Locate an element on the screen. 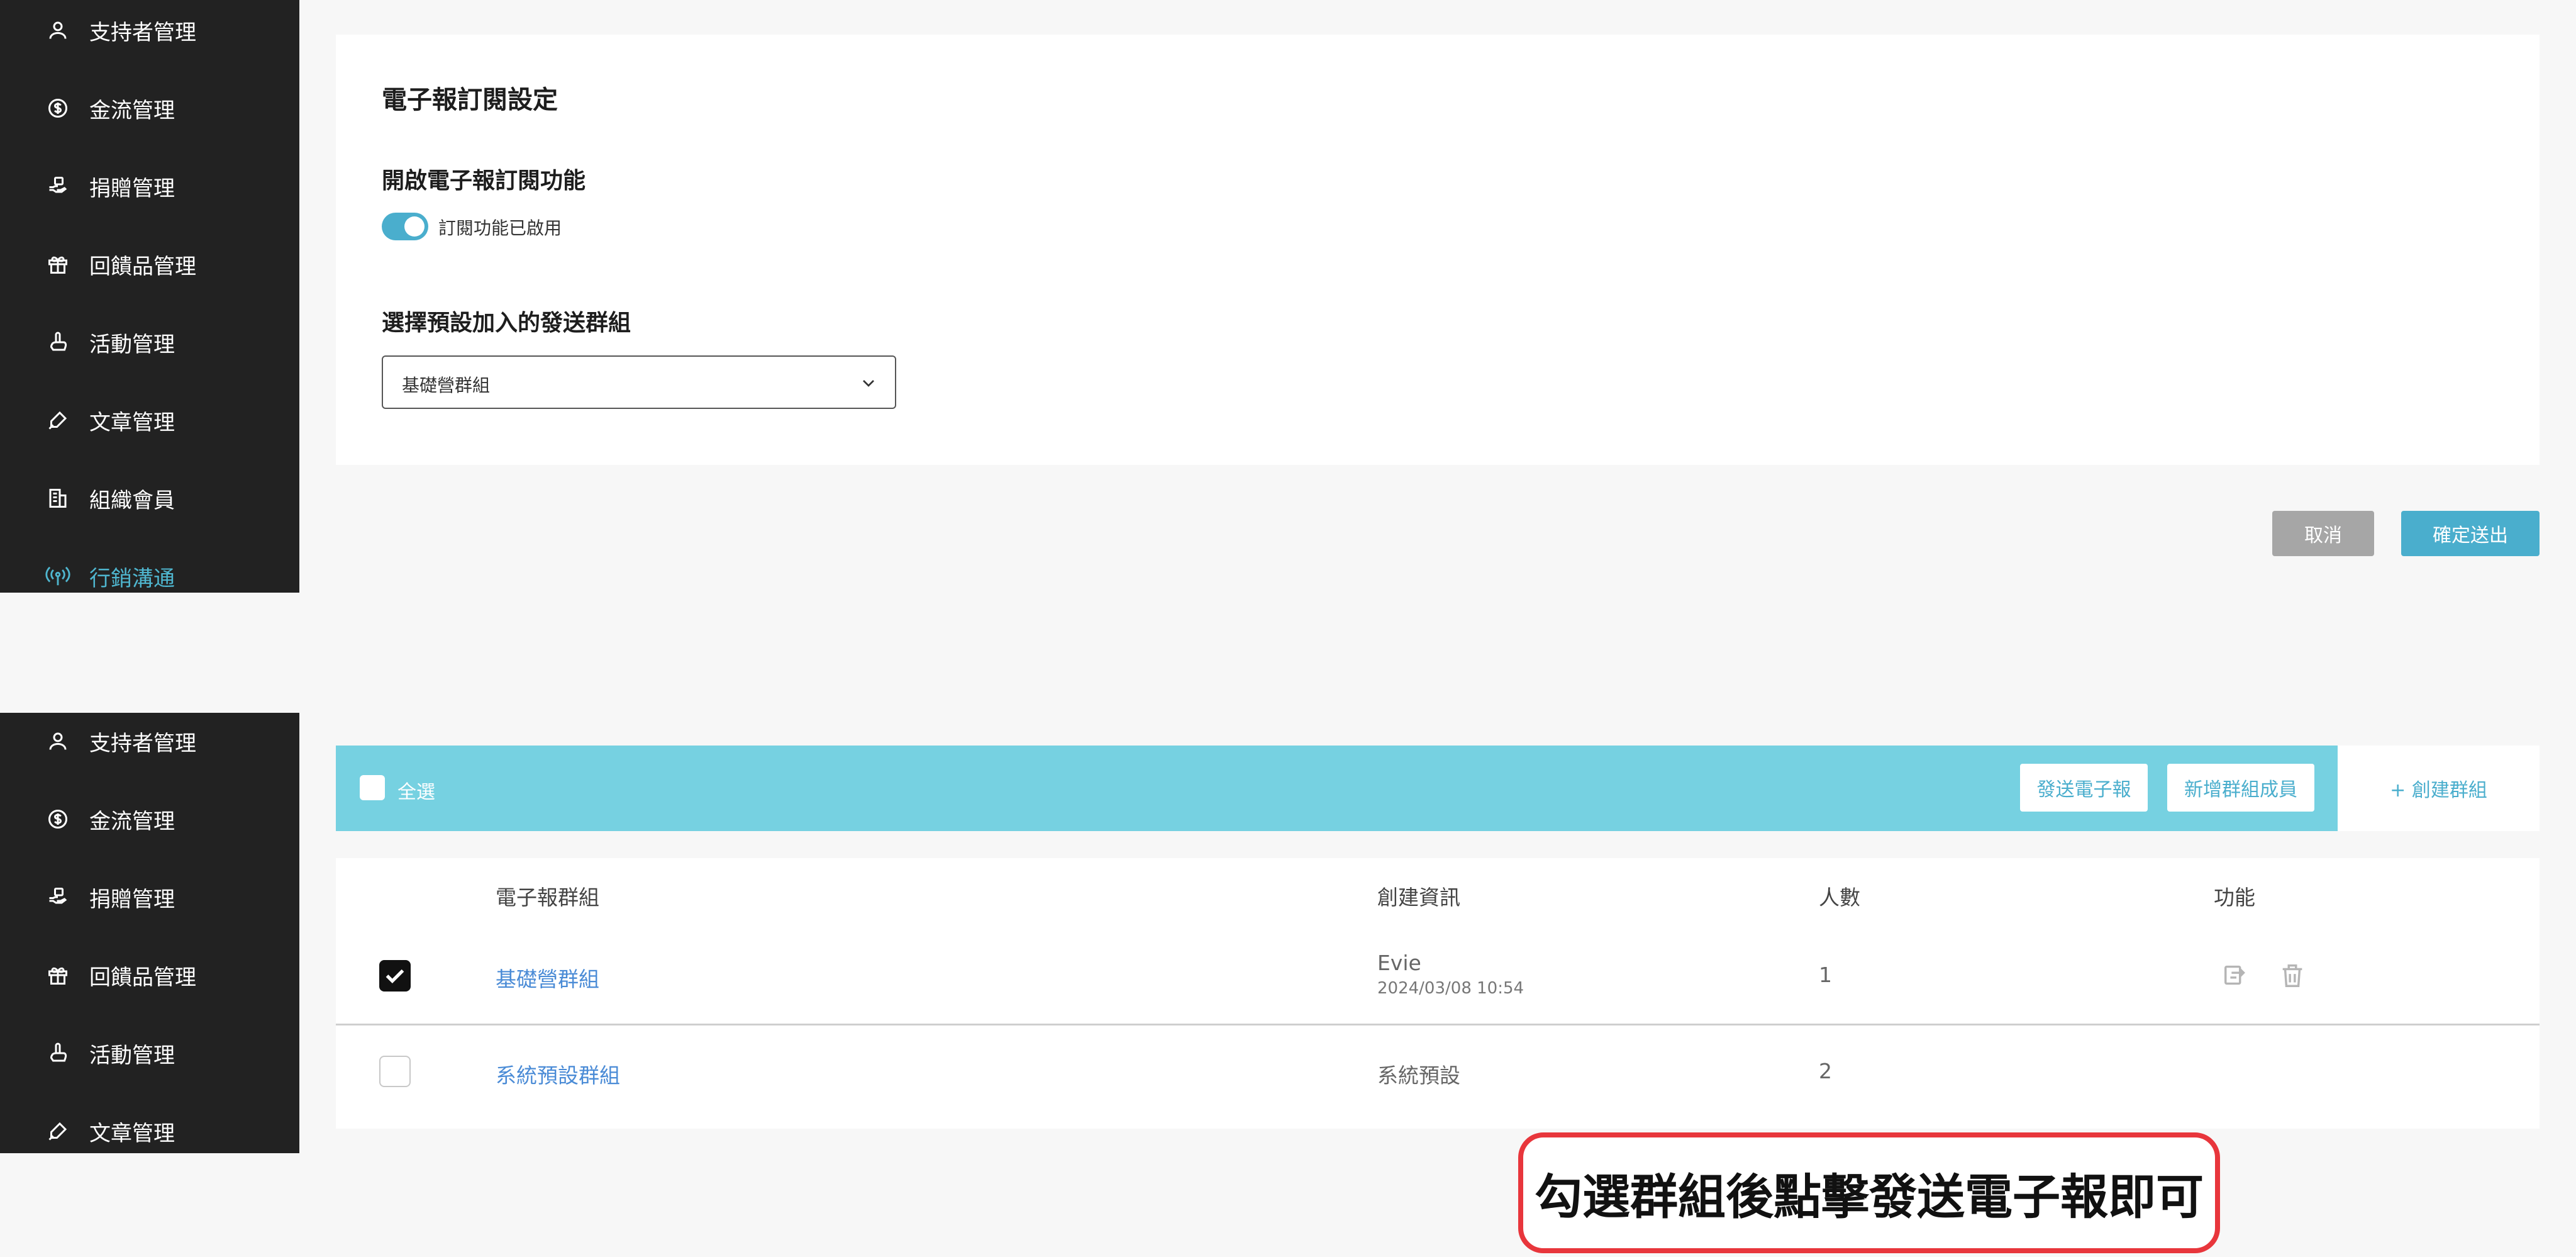  member-count: 2 is located at coordinates (1825, 1071).